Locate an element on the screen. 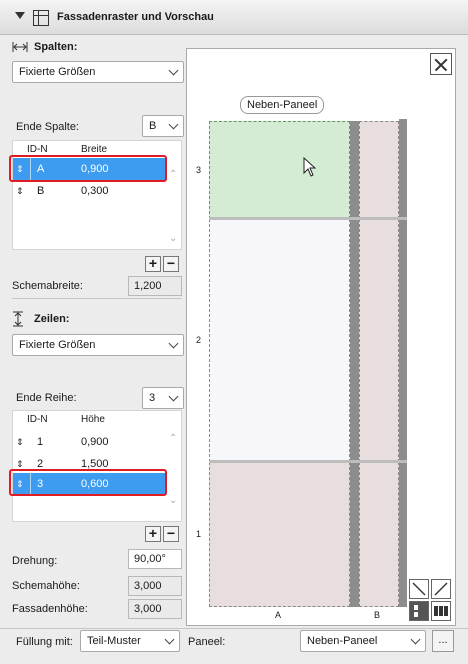 The height and width of the screenshot is (664, 468). panel-title: Fassadenraster und Vorschau is located at coordinates (135, 17).